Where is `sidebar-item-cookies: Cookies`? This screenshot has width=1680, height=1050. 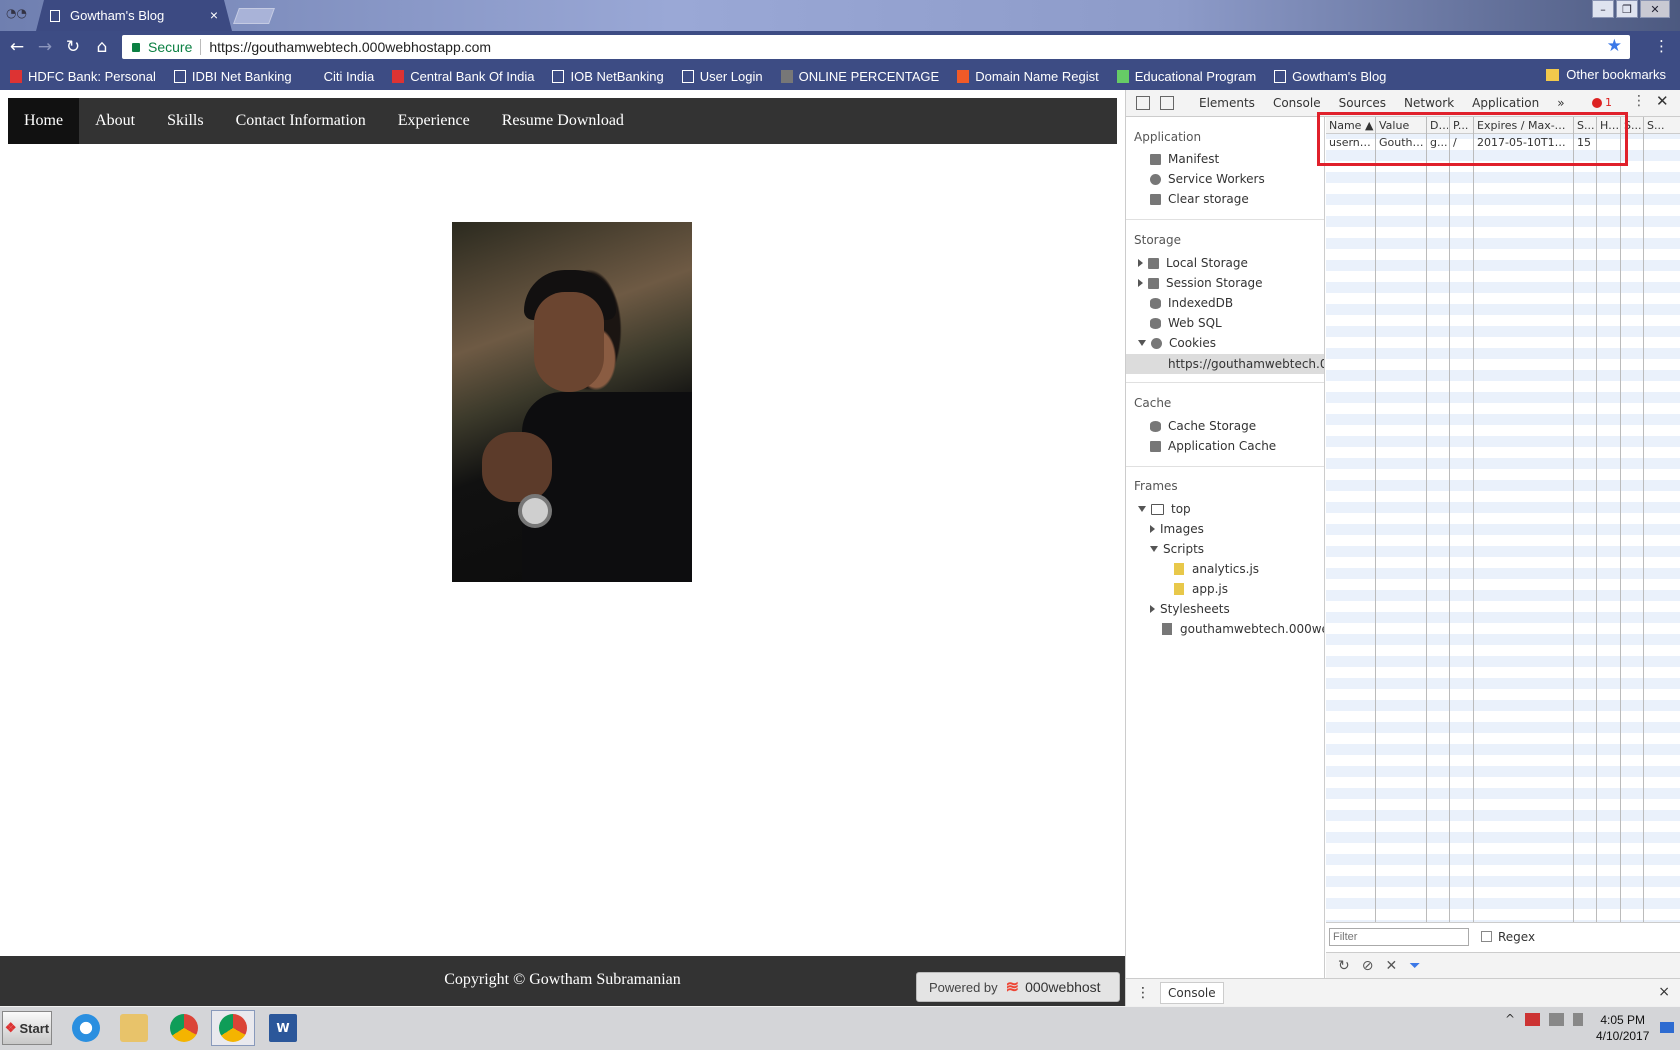 sidebar-item-cookies: Cookies is located at coordinates (1177, 343).